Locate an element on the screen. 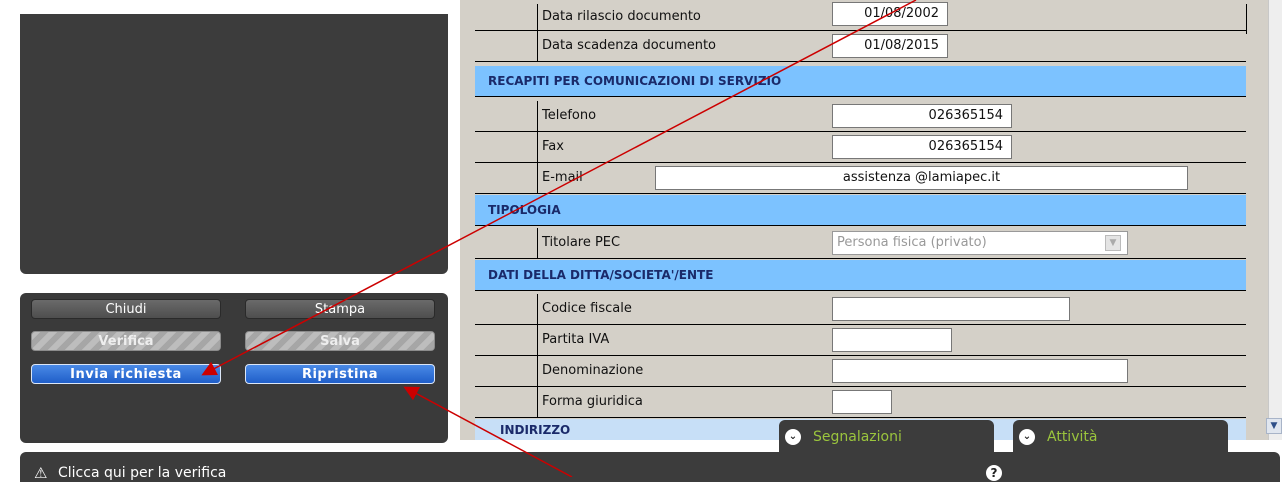 This screenshot has width=1282, height=482. annotation-arrow-reset is located at coordinates (488, 431).